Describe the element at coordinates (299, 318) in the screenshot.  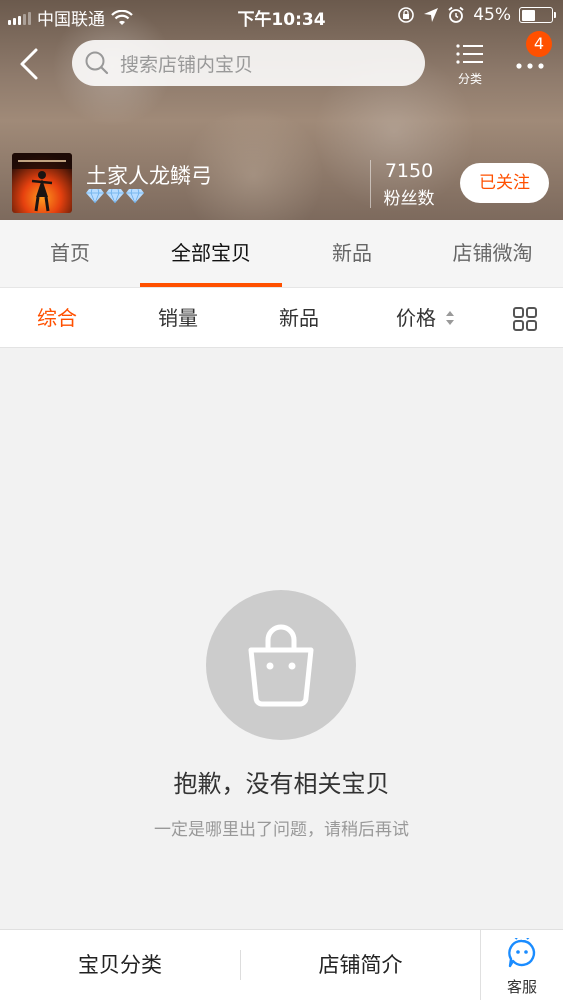
I see `sort-new: 新品` at that location.